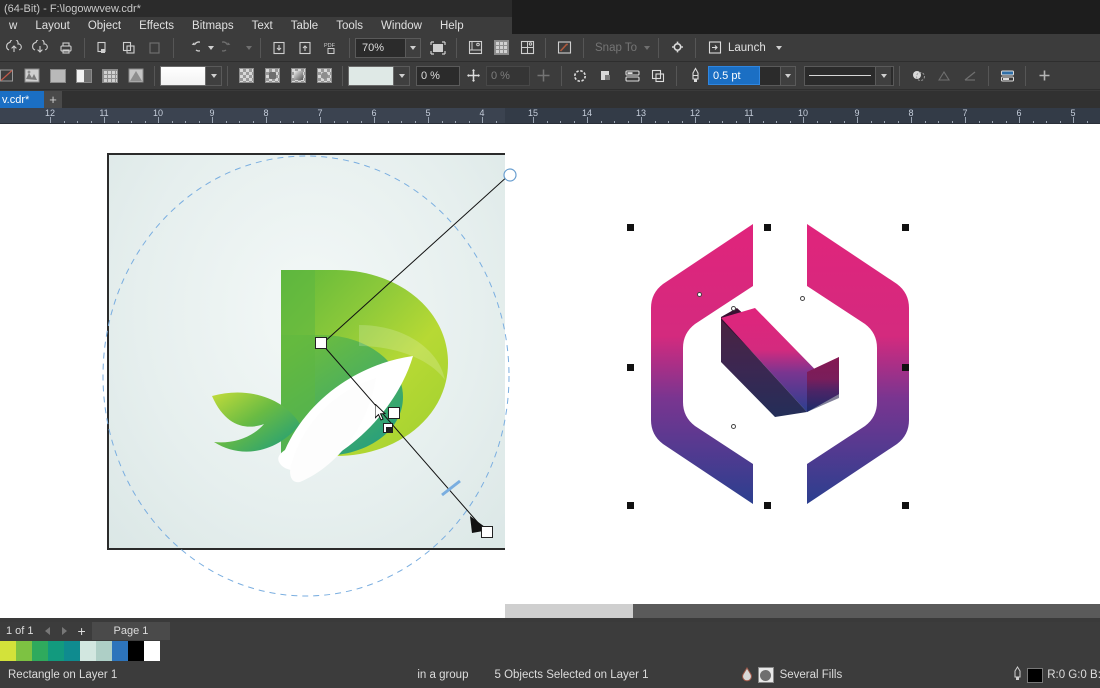 This screenshot has height=688, width=1100. I want to click on fountain-fill-node-start, so click(321, 343).